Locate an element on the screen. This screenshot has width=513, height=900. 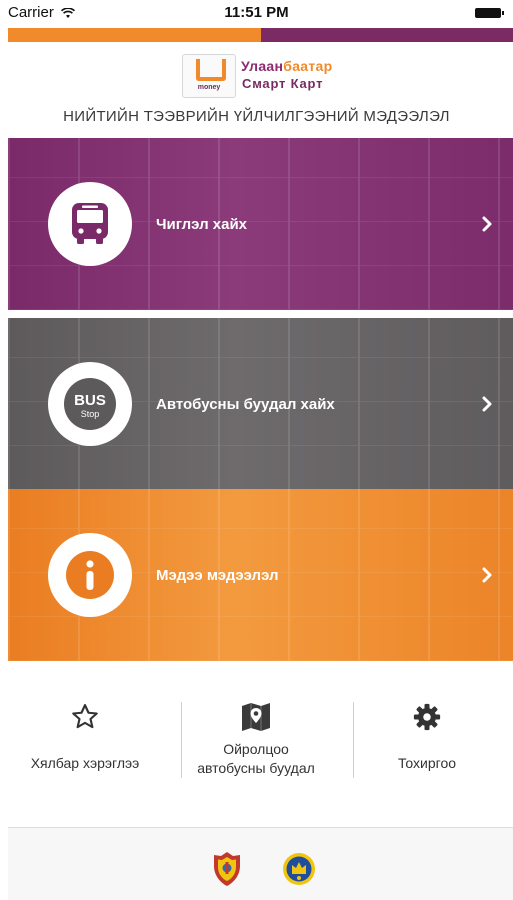
battery-icon is located at coordinates (489, 13).